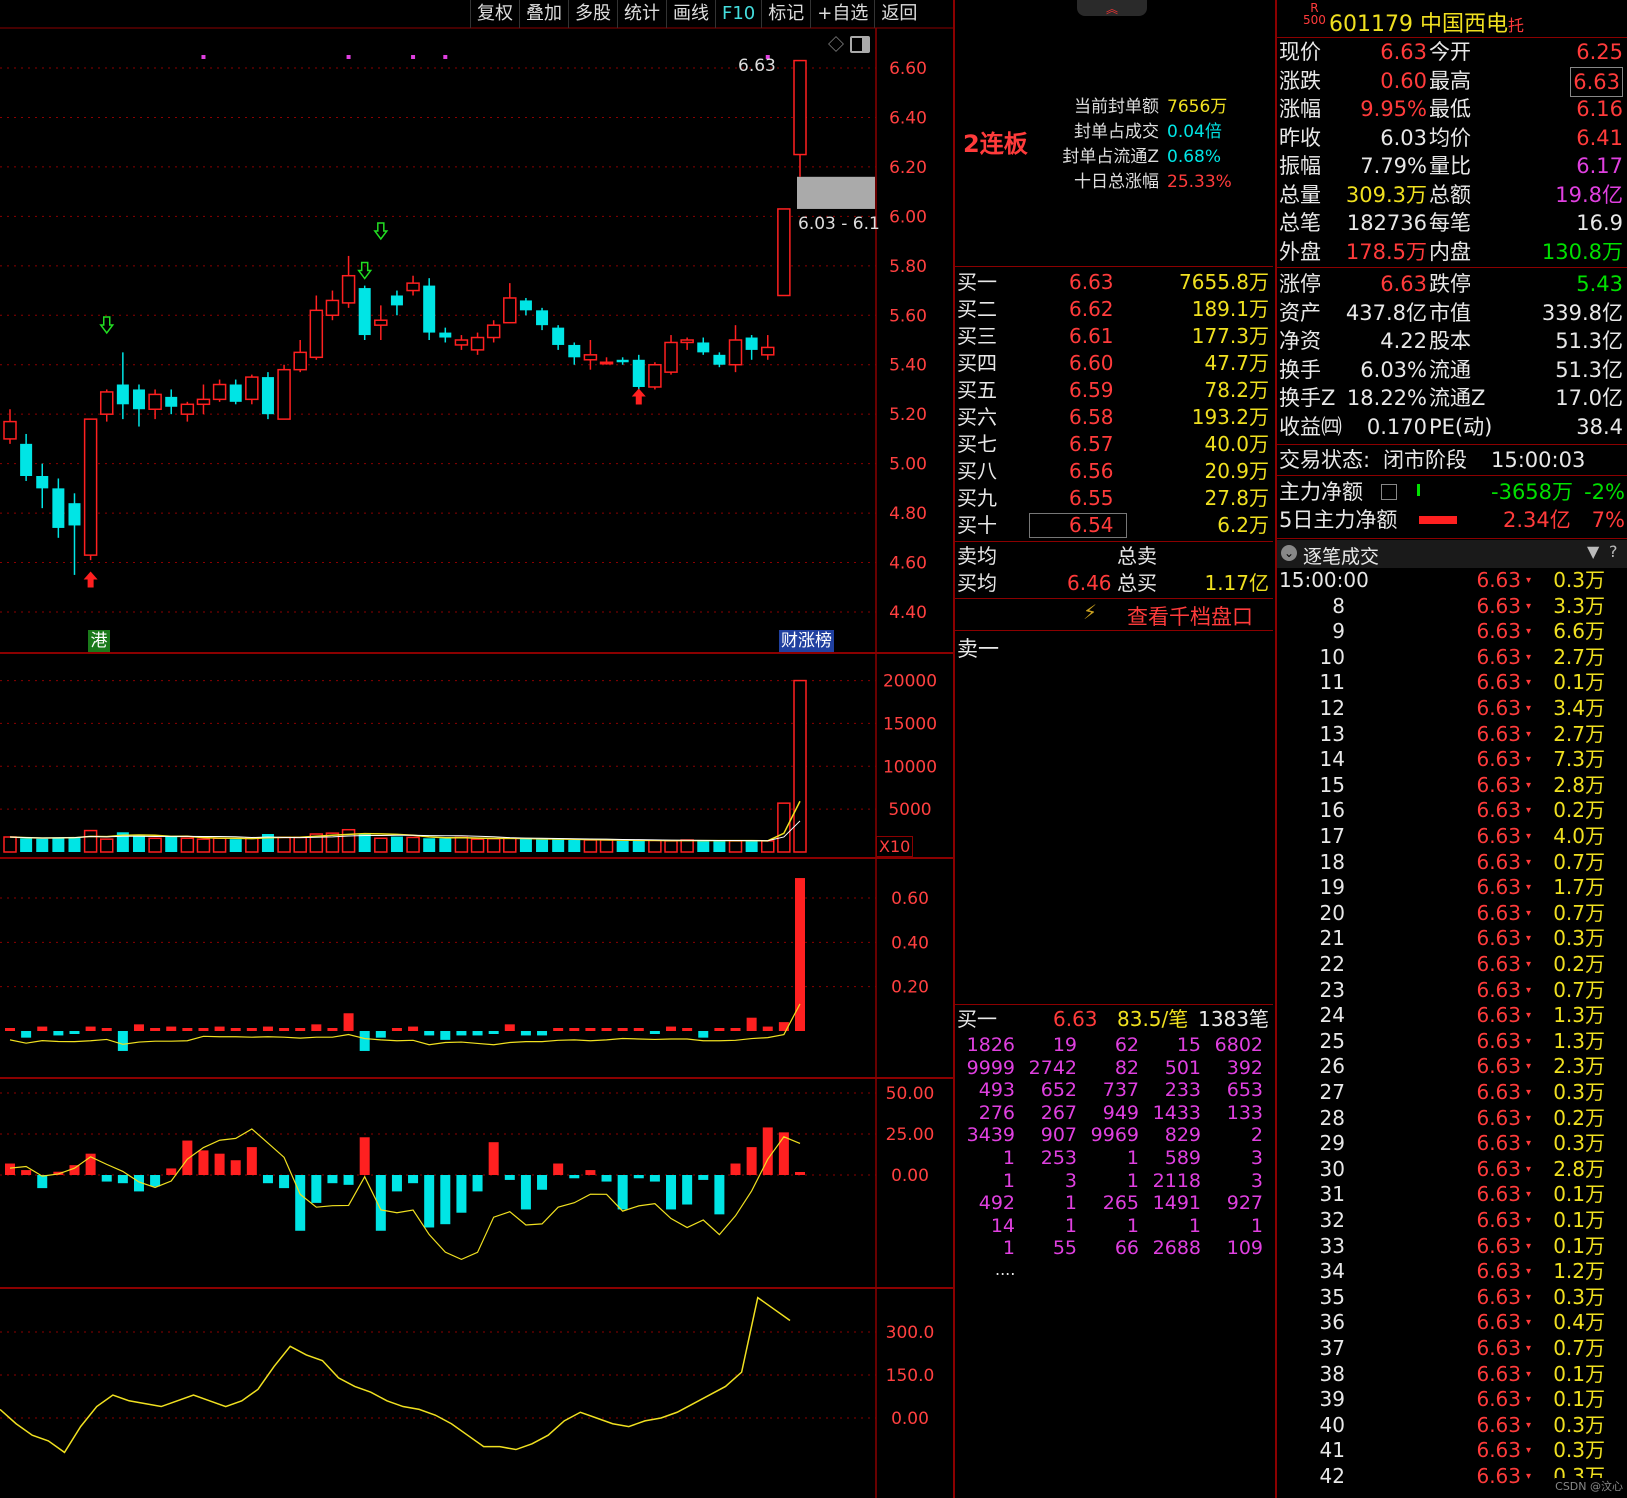  Describe the element at coordinates (898, 14) in the screenshot. I see `toolbar-button: 返回` at that location.